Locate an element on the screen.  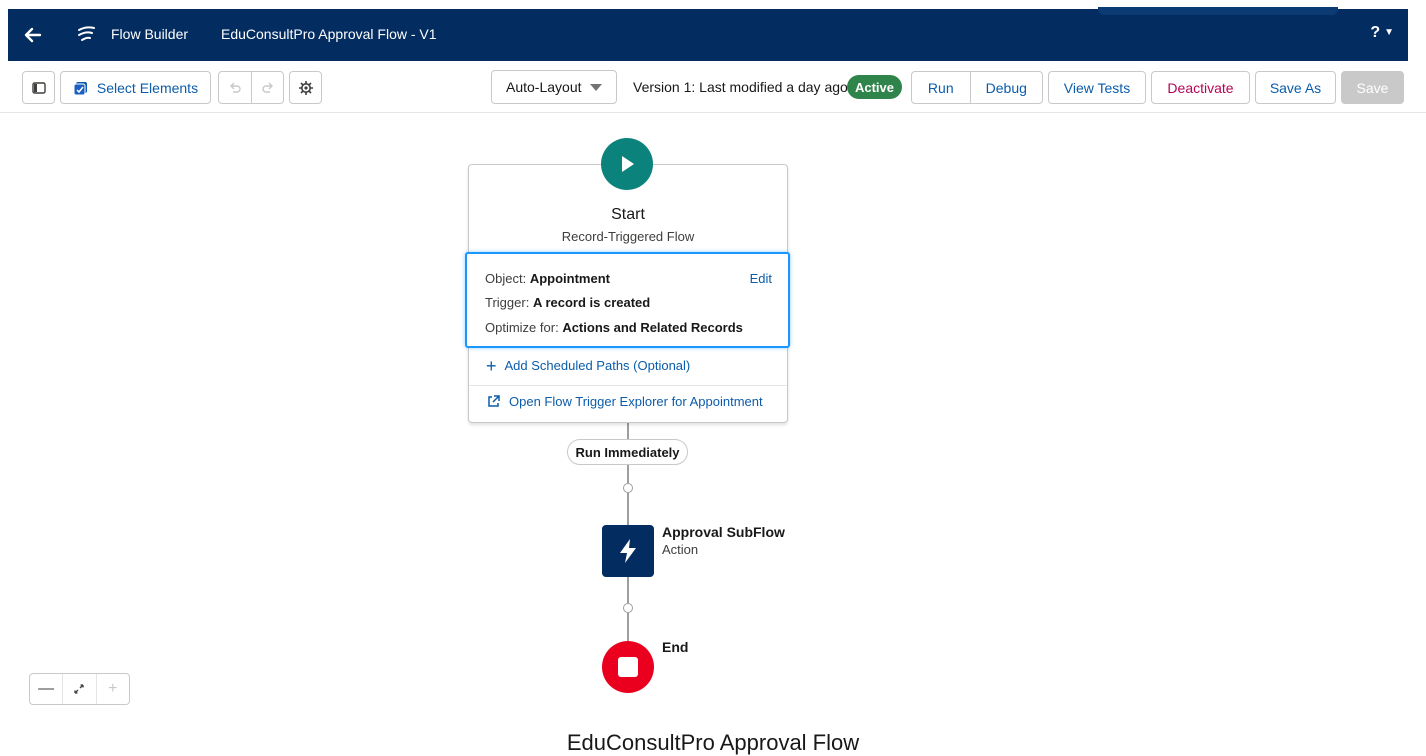
gear-icon is located at coordinates (305, 87).